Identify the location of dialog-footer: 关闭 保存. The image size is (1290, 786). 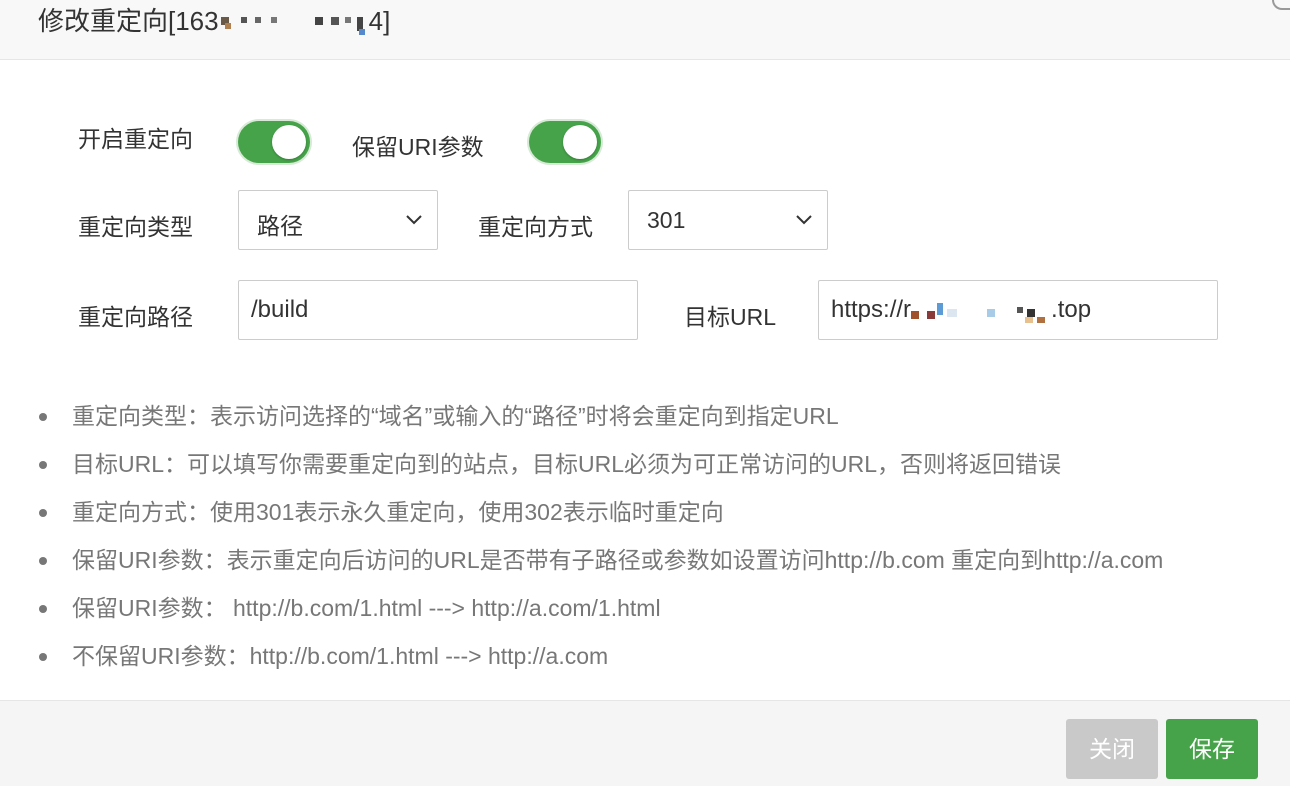
(645, 743).